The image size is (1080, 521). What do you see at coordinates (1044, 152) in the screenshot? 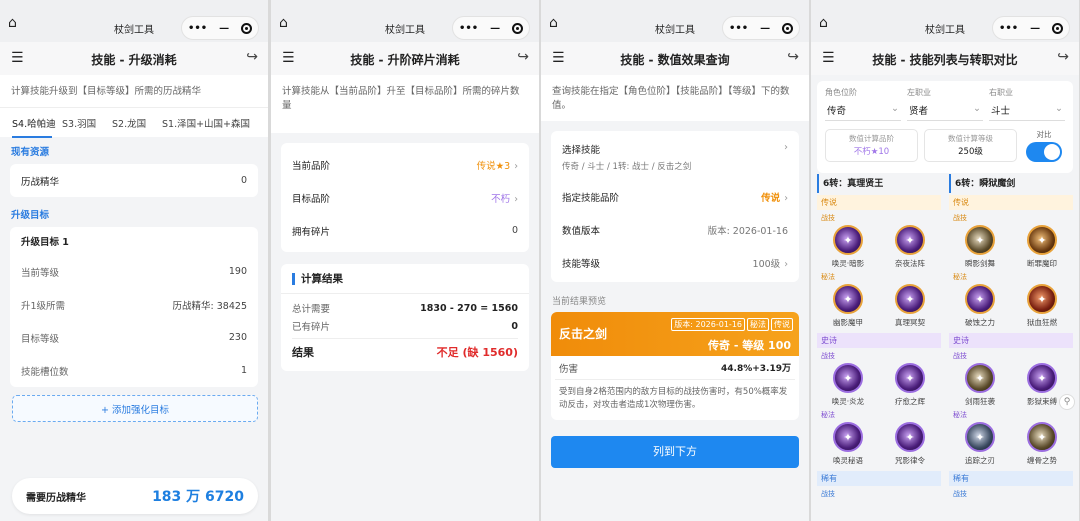
I see `compare-toggle` at bounding box center [1044, 152].